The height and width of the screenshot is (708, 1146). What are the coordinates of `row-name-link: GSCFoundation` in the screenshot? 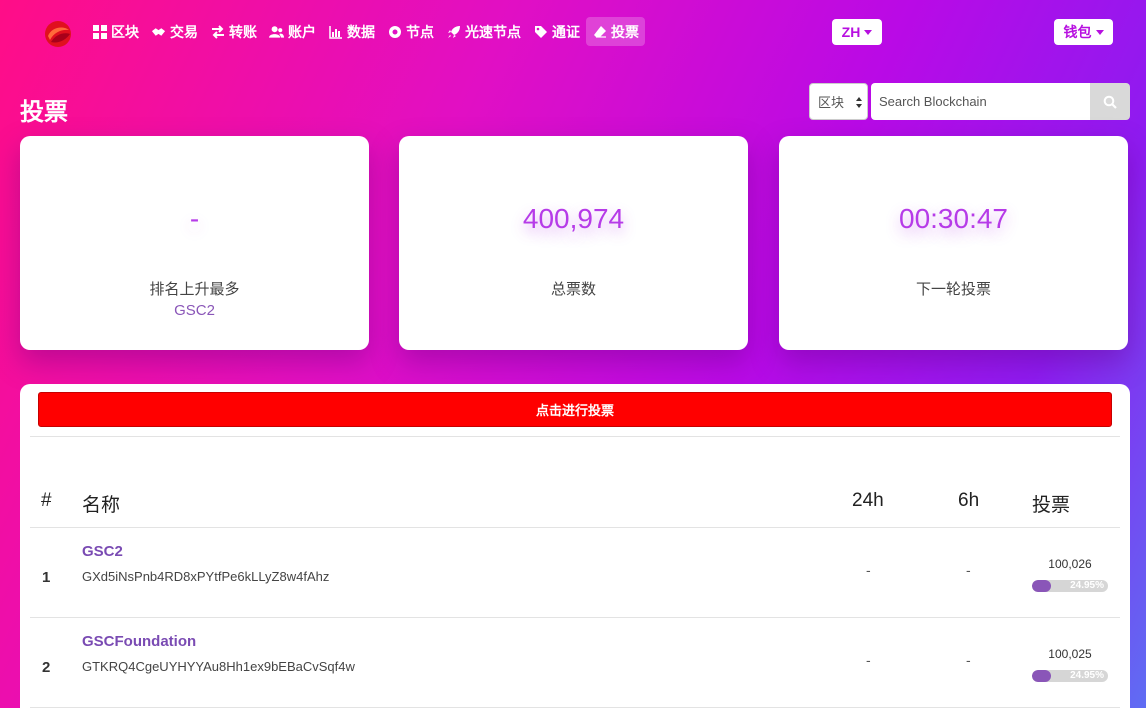 It's located at (139, 641).